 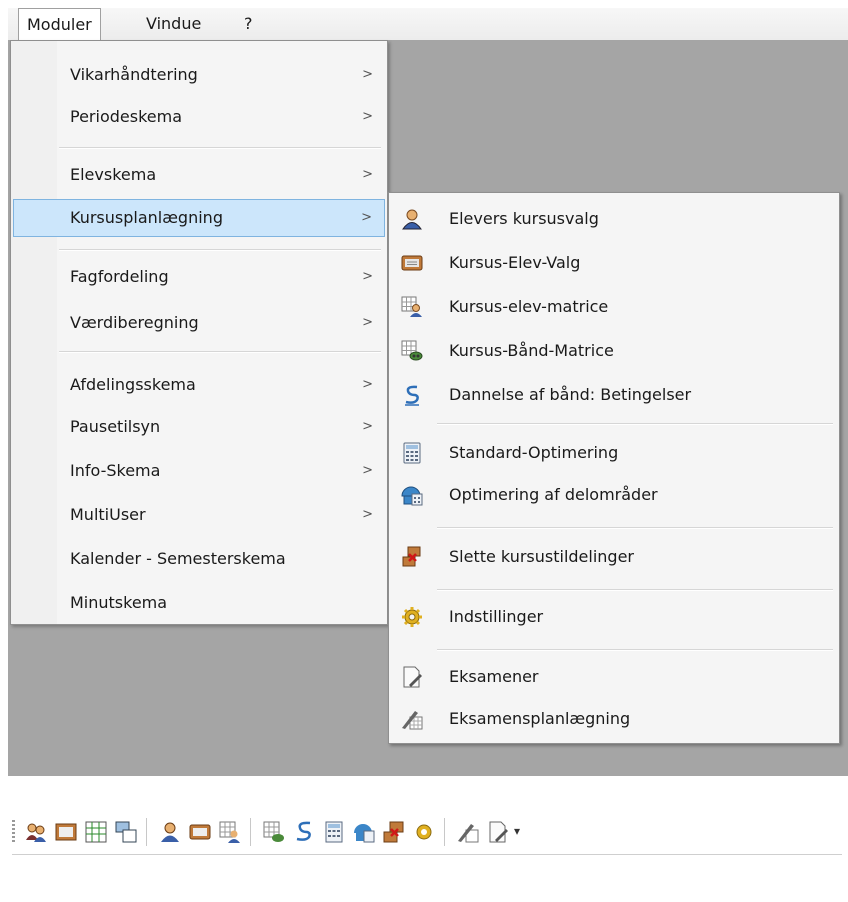 What do you see at coordinates (540, 718) in the screenshot?
I see `submenu-item-label: Eksamensplanlægning` at bounding box center [540, 718].